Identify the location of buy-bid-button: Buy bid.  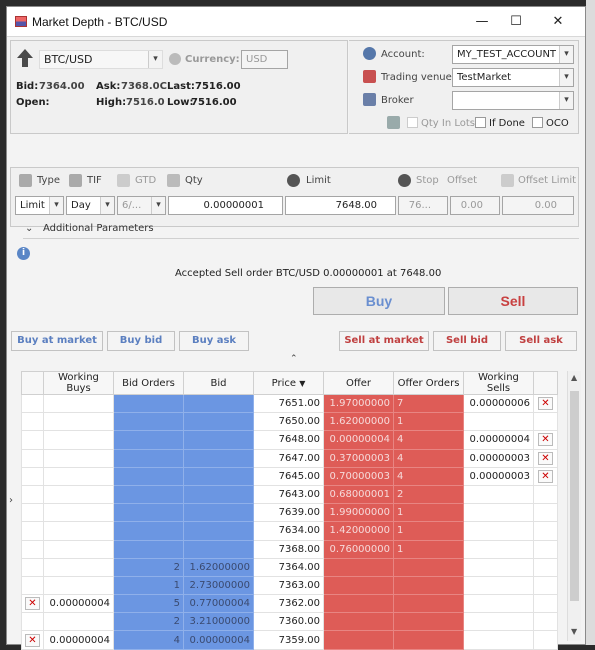
(141, 341).